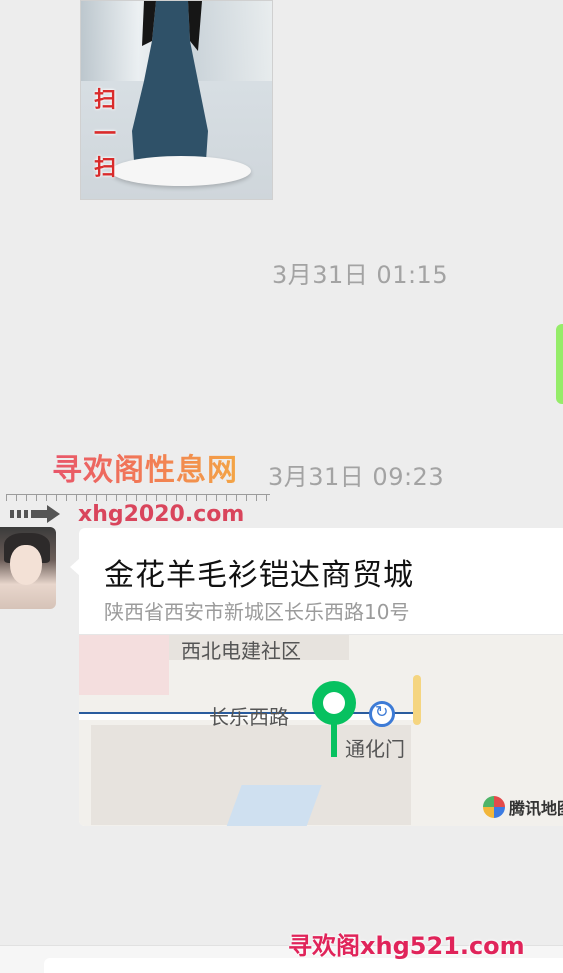 The image size is (563, 973). I want to click on map-water, so click(274, 805).